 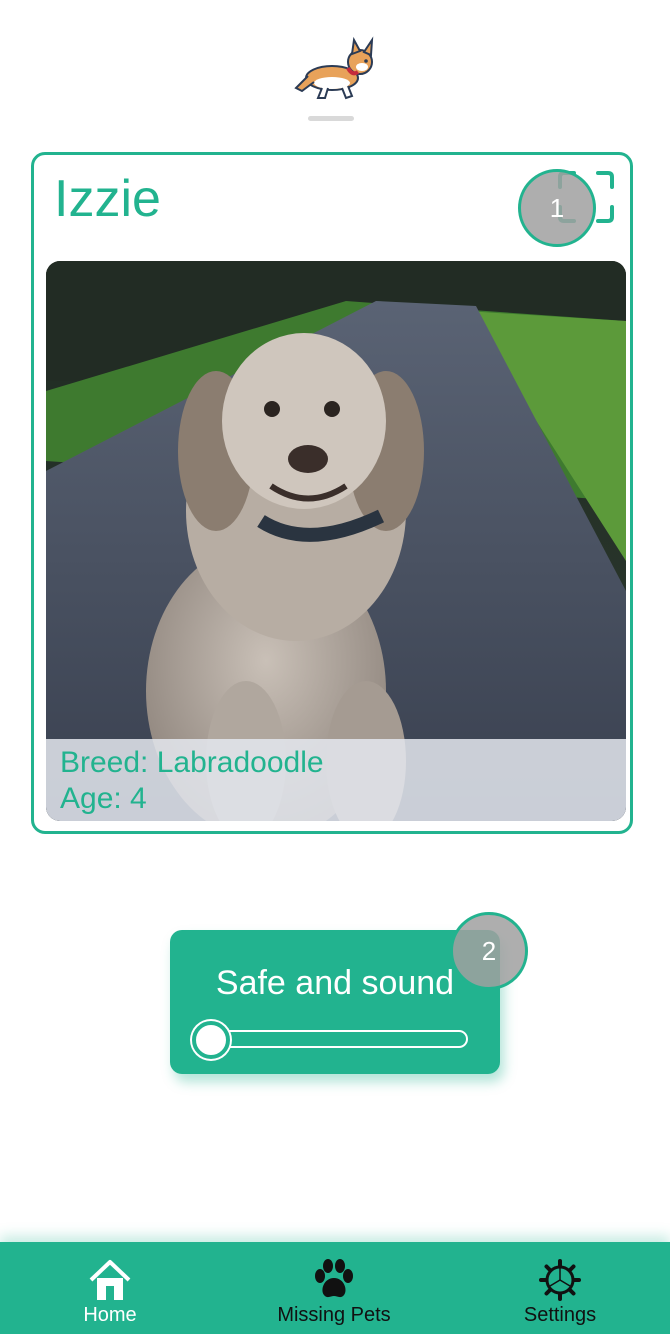 What do you see at coordinates (103, 798) in the screenshot?
I see `pet-age: Age: 4` at bounding box center [103, 798].